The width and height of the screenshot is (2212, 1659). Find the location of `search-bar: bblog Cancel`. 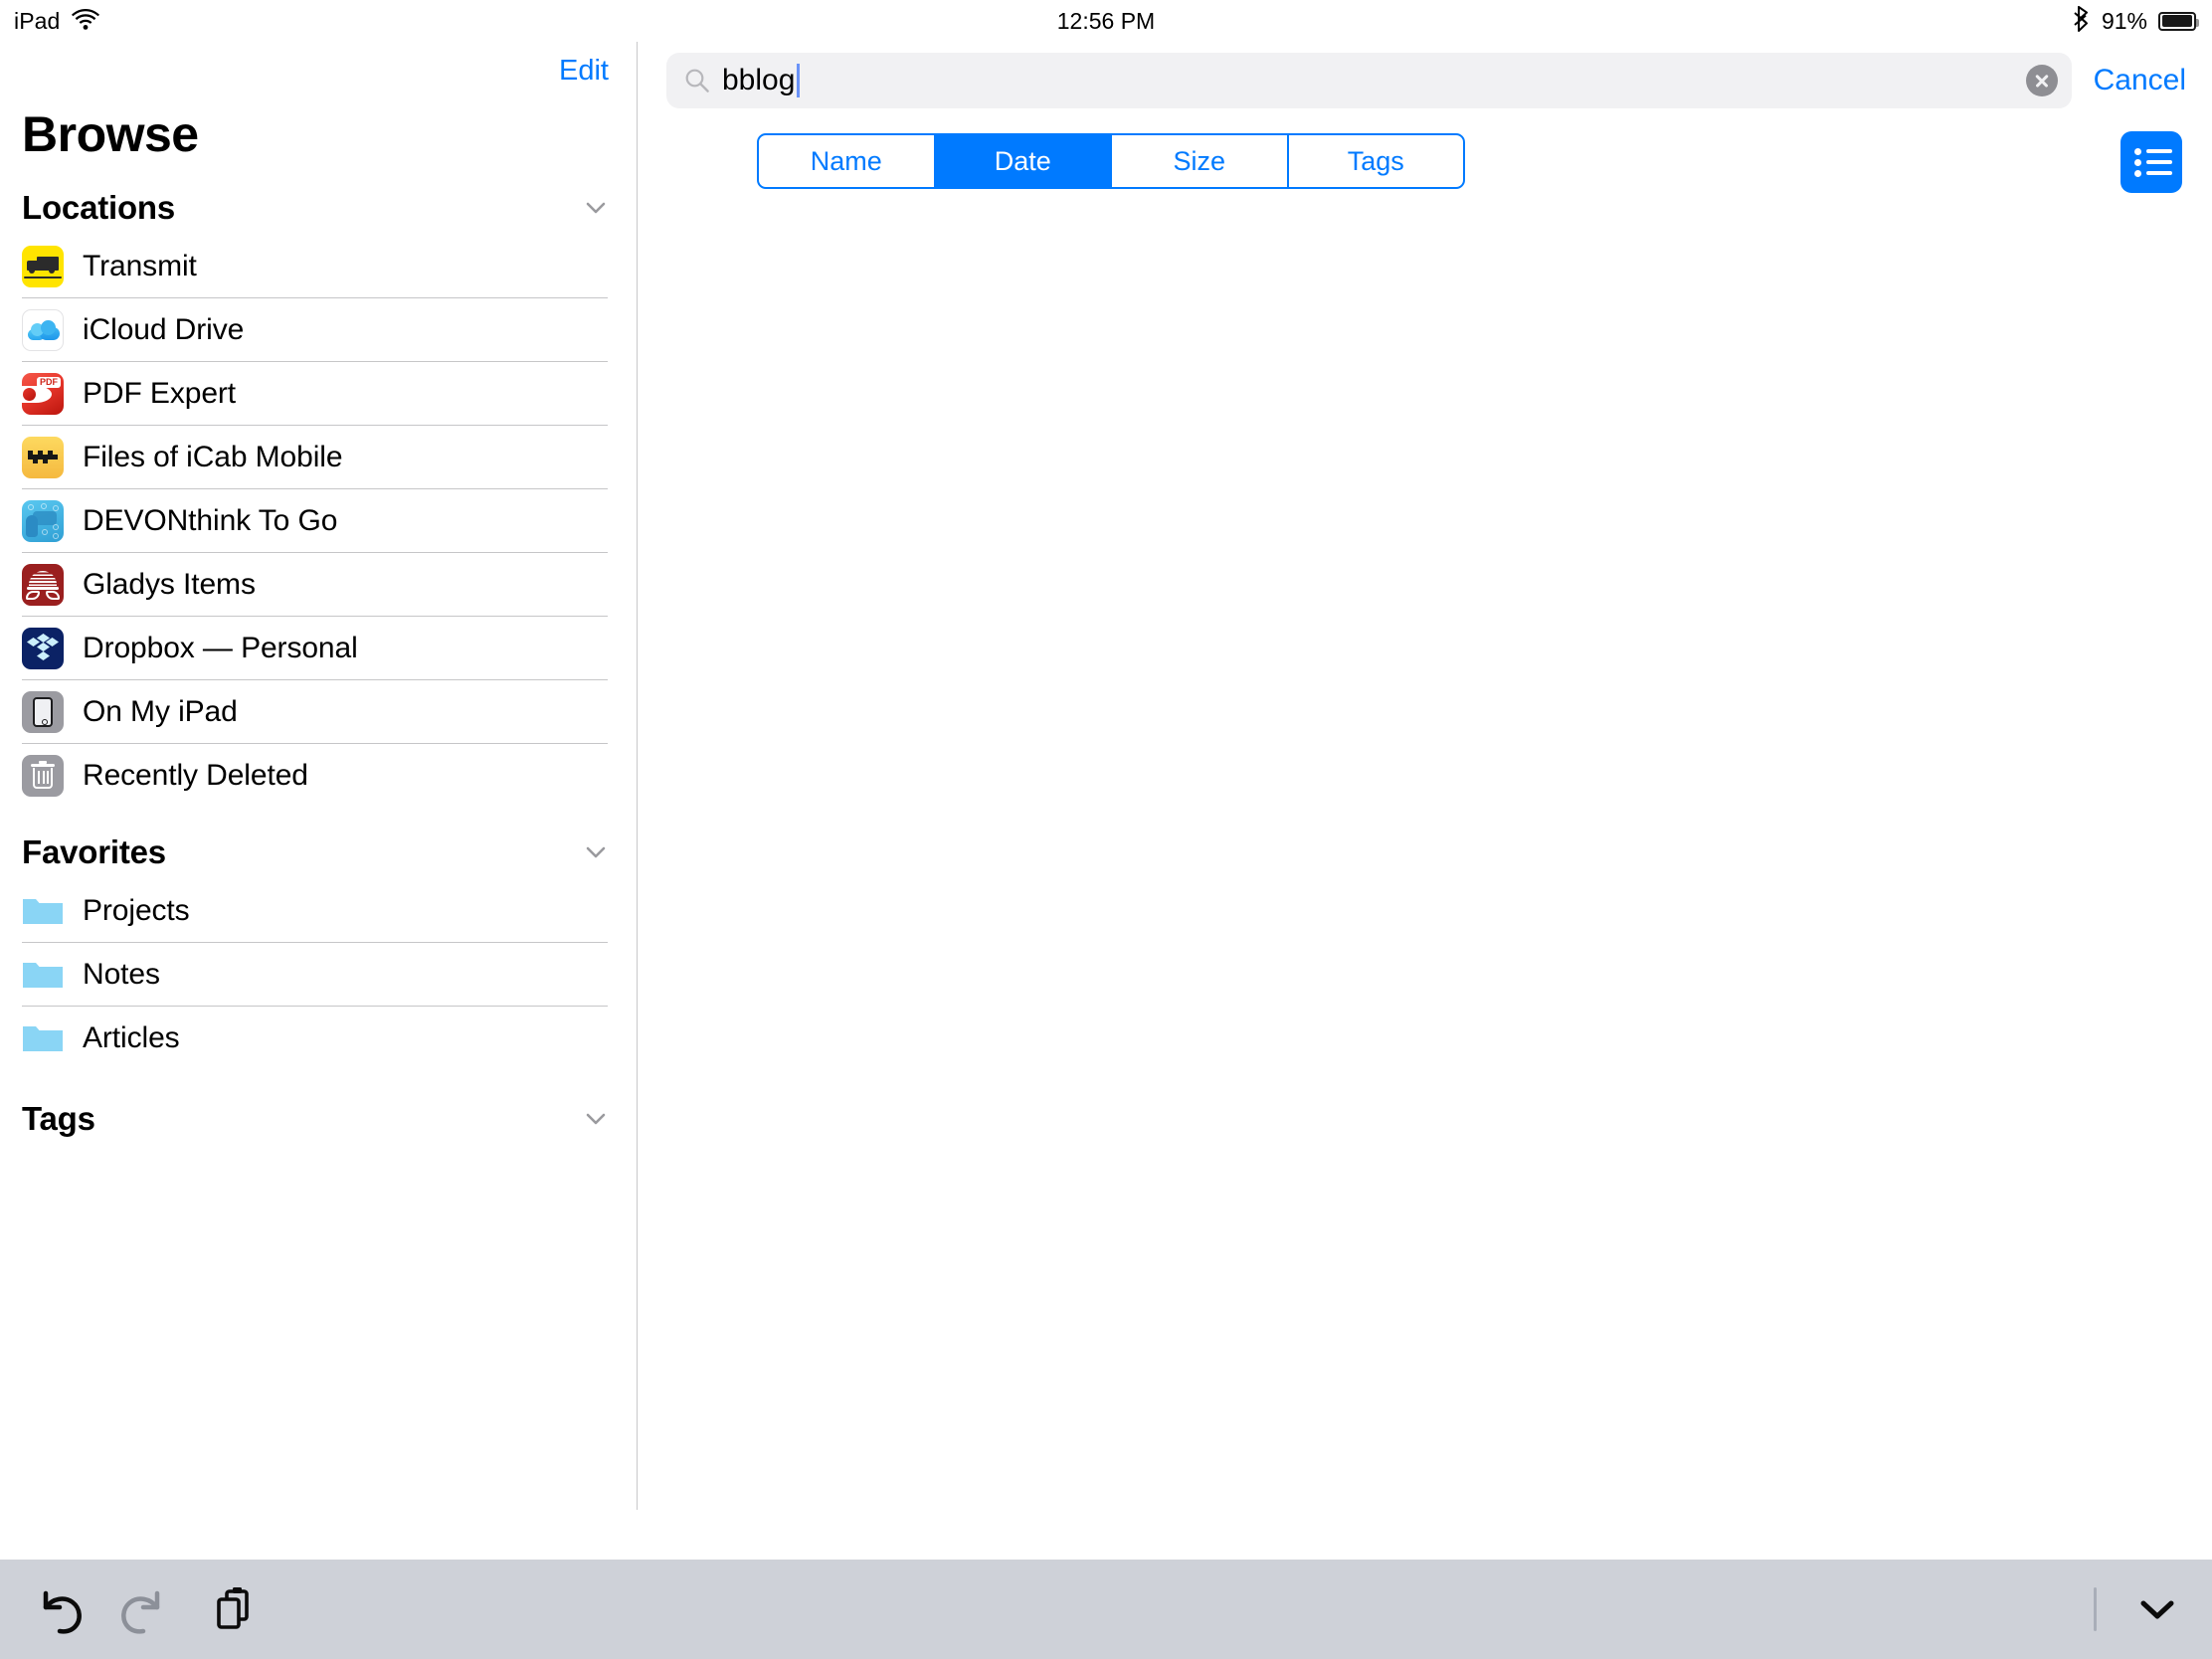

search-bar: bblog Cancel is located at coordinates (1425, 80).